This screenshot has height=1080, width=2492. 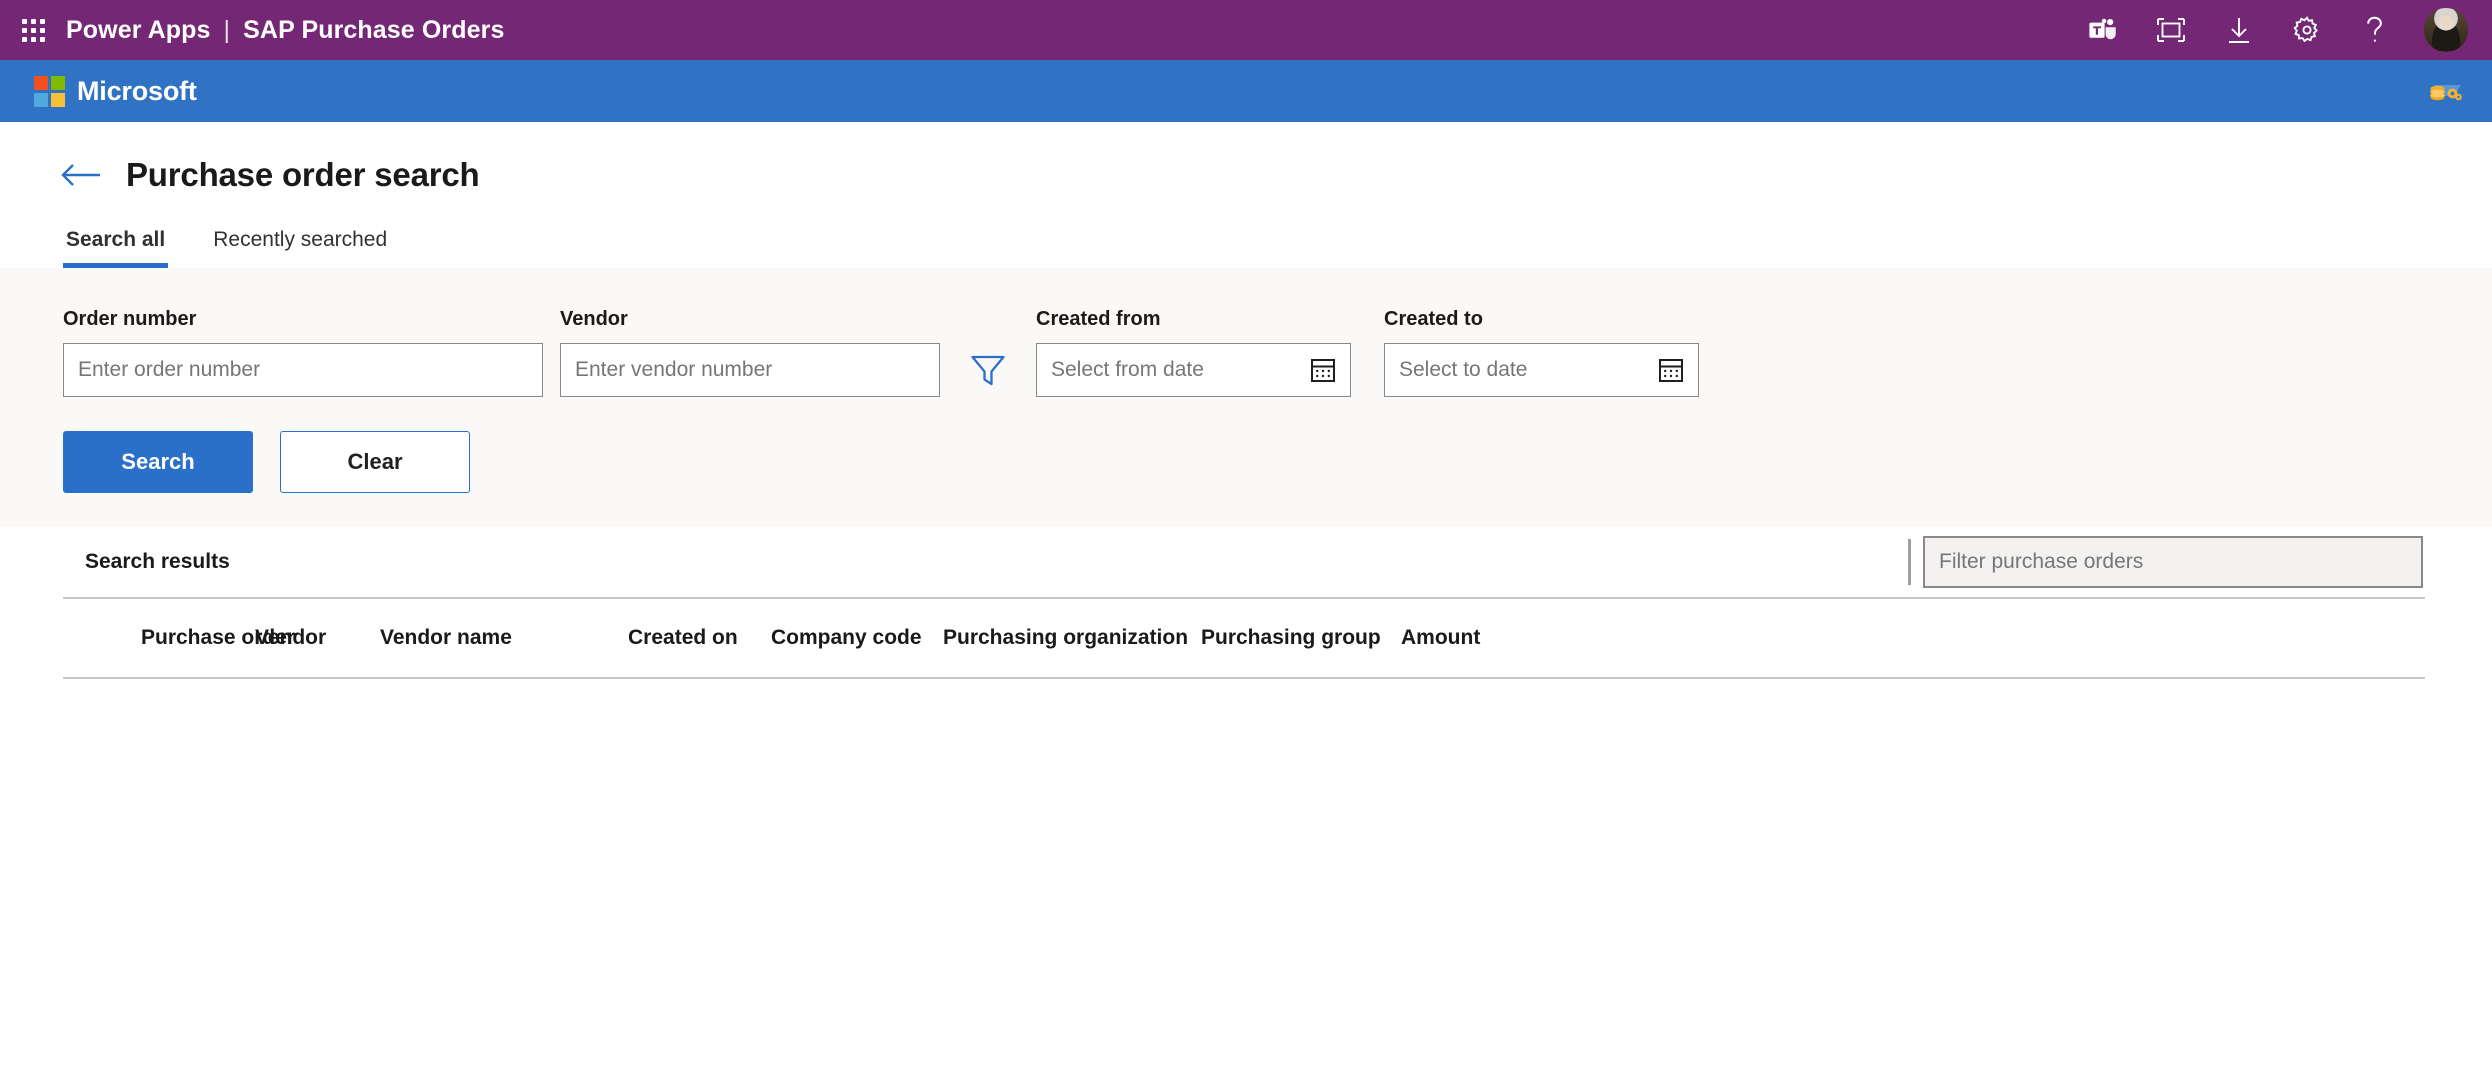 What do you see at coordinates (2173, 562) in the screenshot?
I see `filter-purchase-orders-input` at bounding box center [2173, 562].